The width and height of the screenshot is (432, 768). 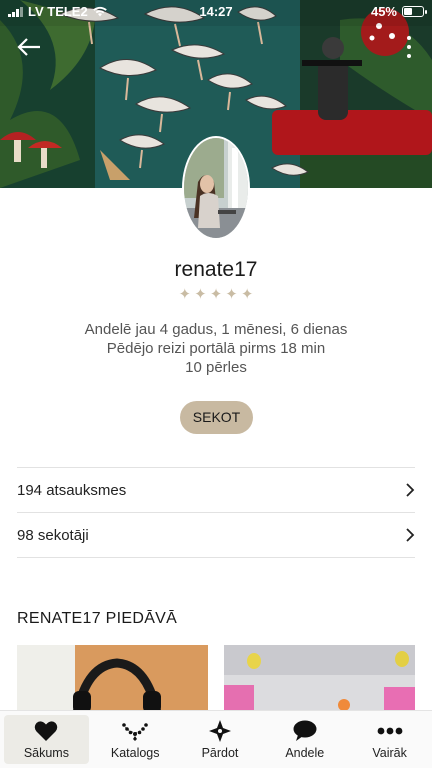 What do you see at coordinates (46, 730) in the screenshot?
I see `heart-icon` at bounding box center [46, 730].